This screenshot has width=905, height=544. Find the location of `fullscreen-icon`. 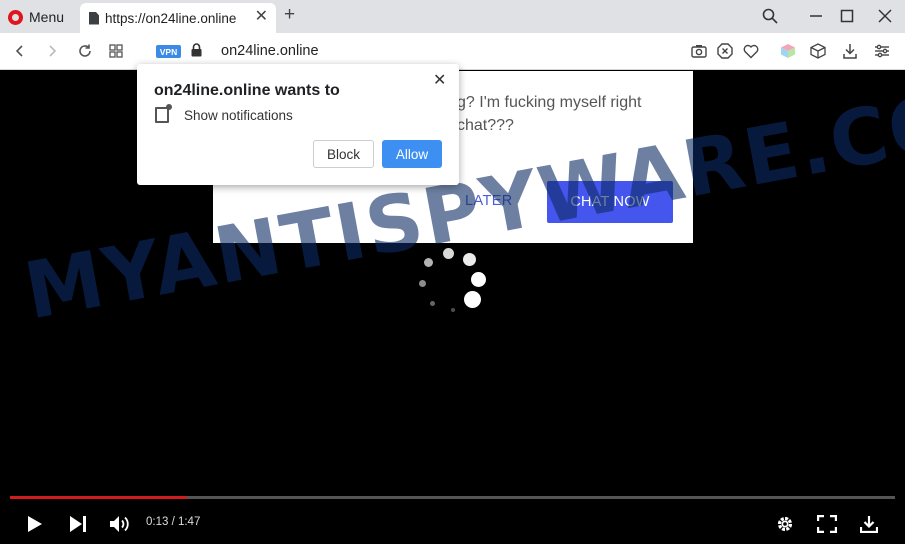

fullscreen-icon is located at coordinates (827, 524).